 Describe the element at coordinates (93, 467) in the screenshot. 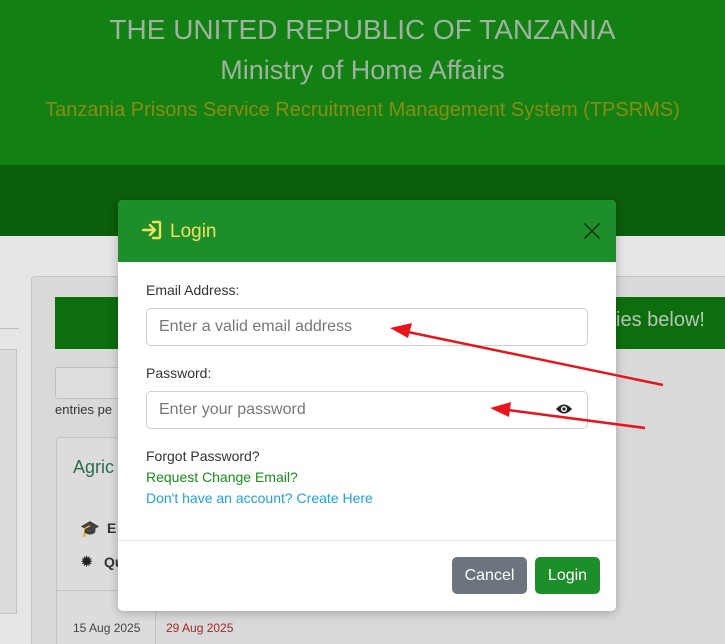

I see `job-card-title: Agric` at that location.